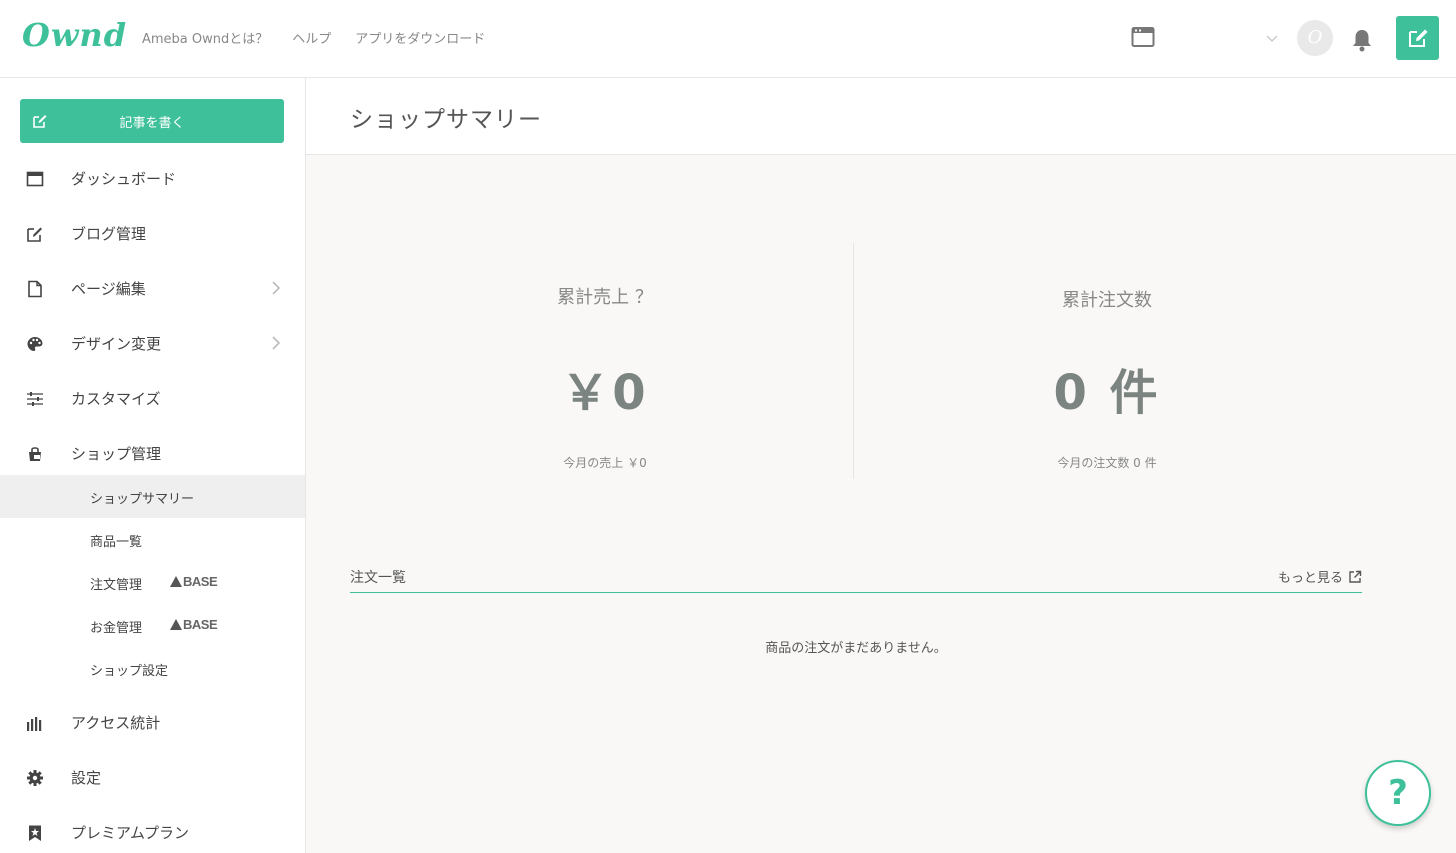 The image size is (1456, 853). What do you see at coordinates (129, 671) in the screenshot?
I see `sidebar-subitem-label: ショップ設定` at bounding box center [129, 671].